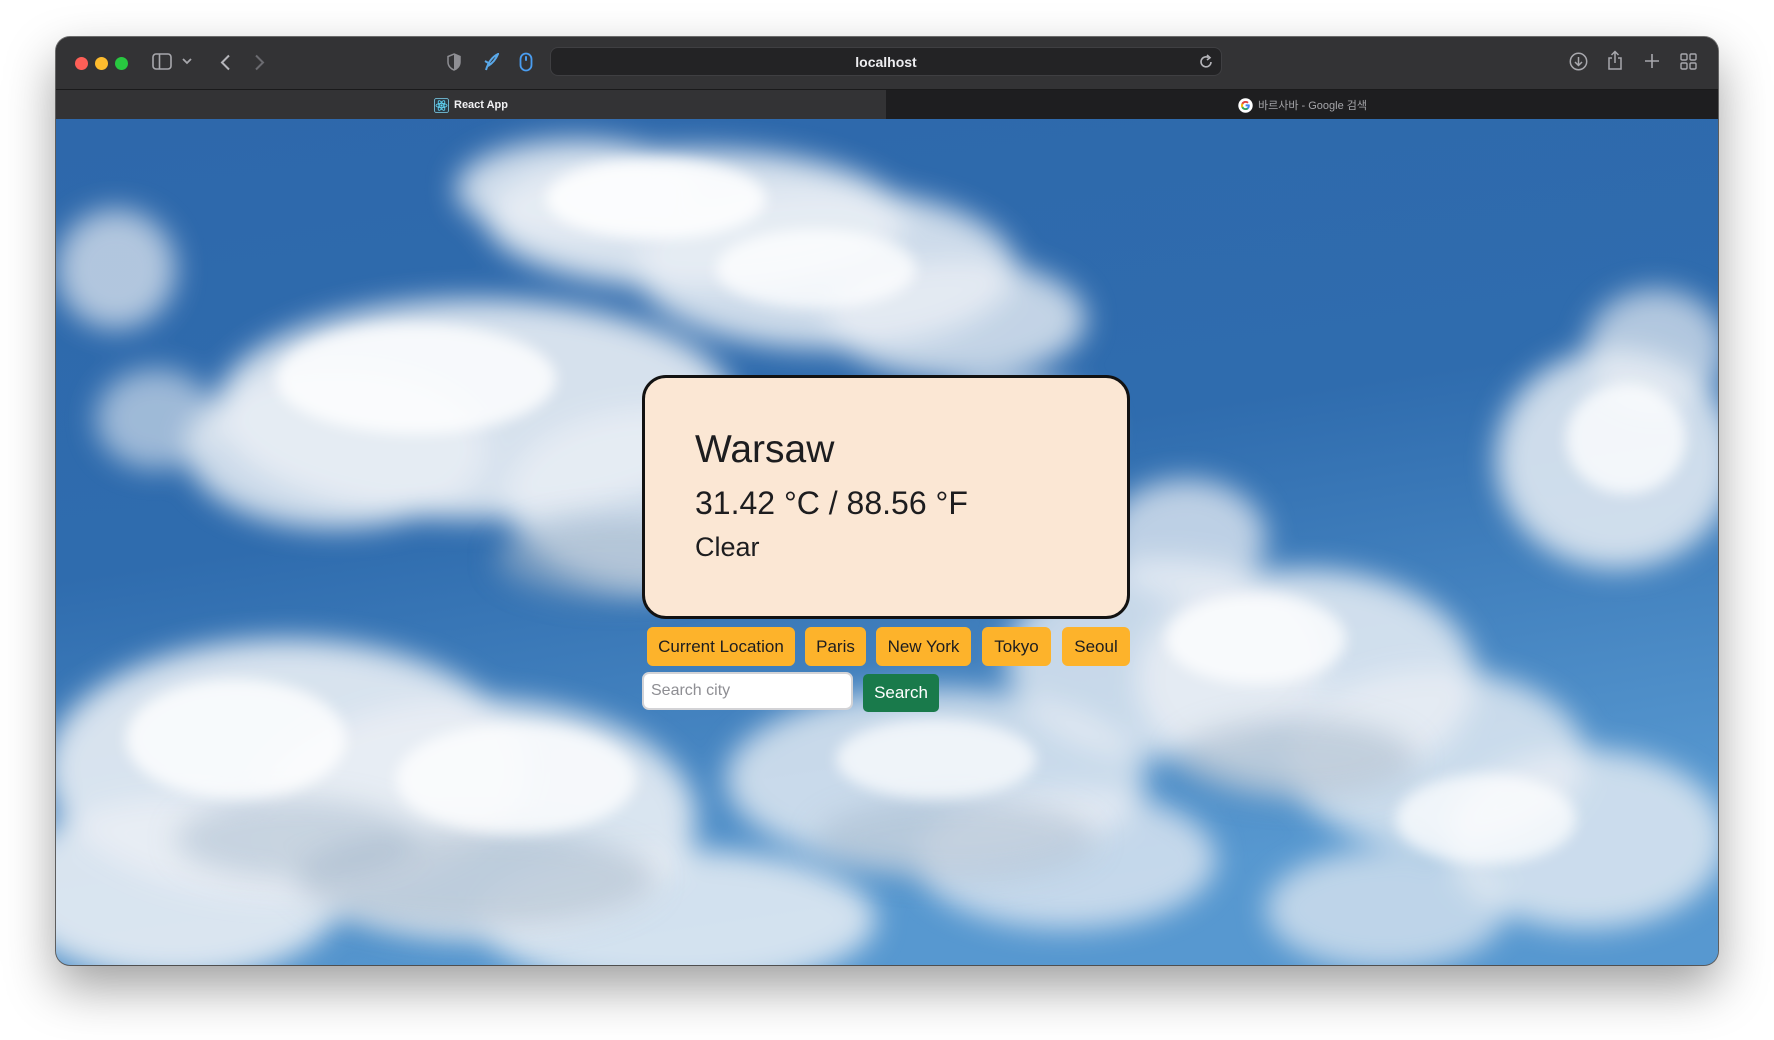 Image resolution: width=1774 pixels, height=1040 pixels. Describe the element at coordinates (727, 547) in the screenshot. I see `weather-condition: Clear` at that location.